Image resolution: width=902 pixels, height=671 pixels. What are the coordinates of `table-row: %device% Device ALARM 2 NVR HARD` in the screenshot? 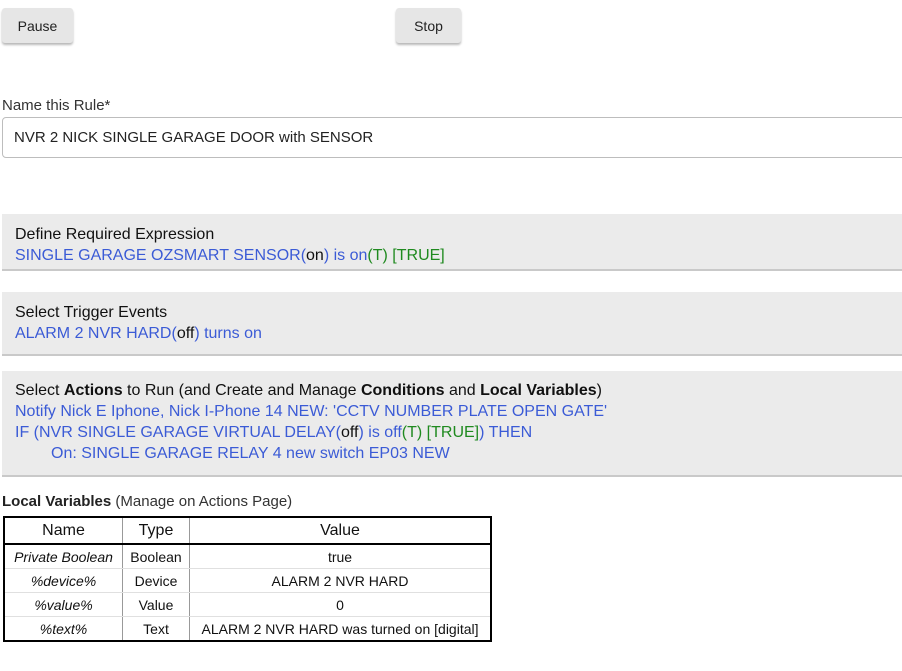 It's located at (247, 580).